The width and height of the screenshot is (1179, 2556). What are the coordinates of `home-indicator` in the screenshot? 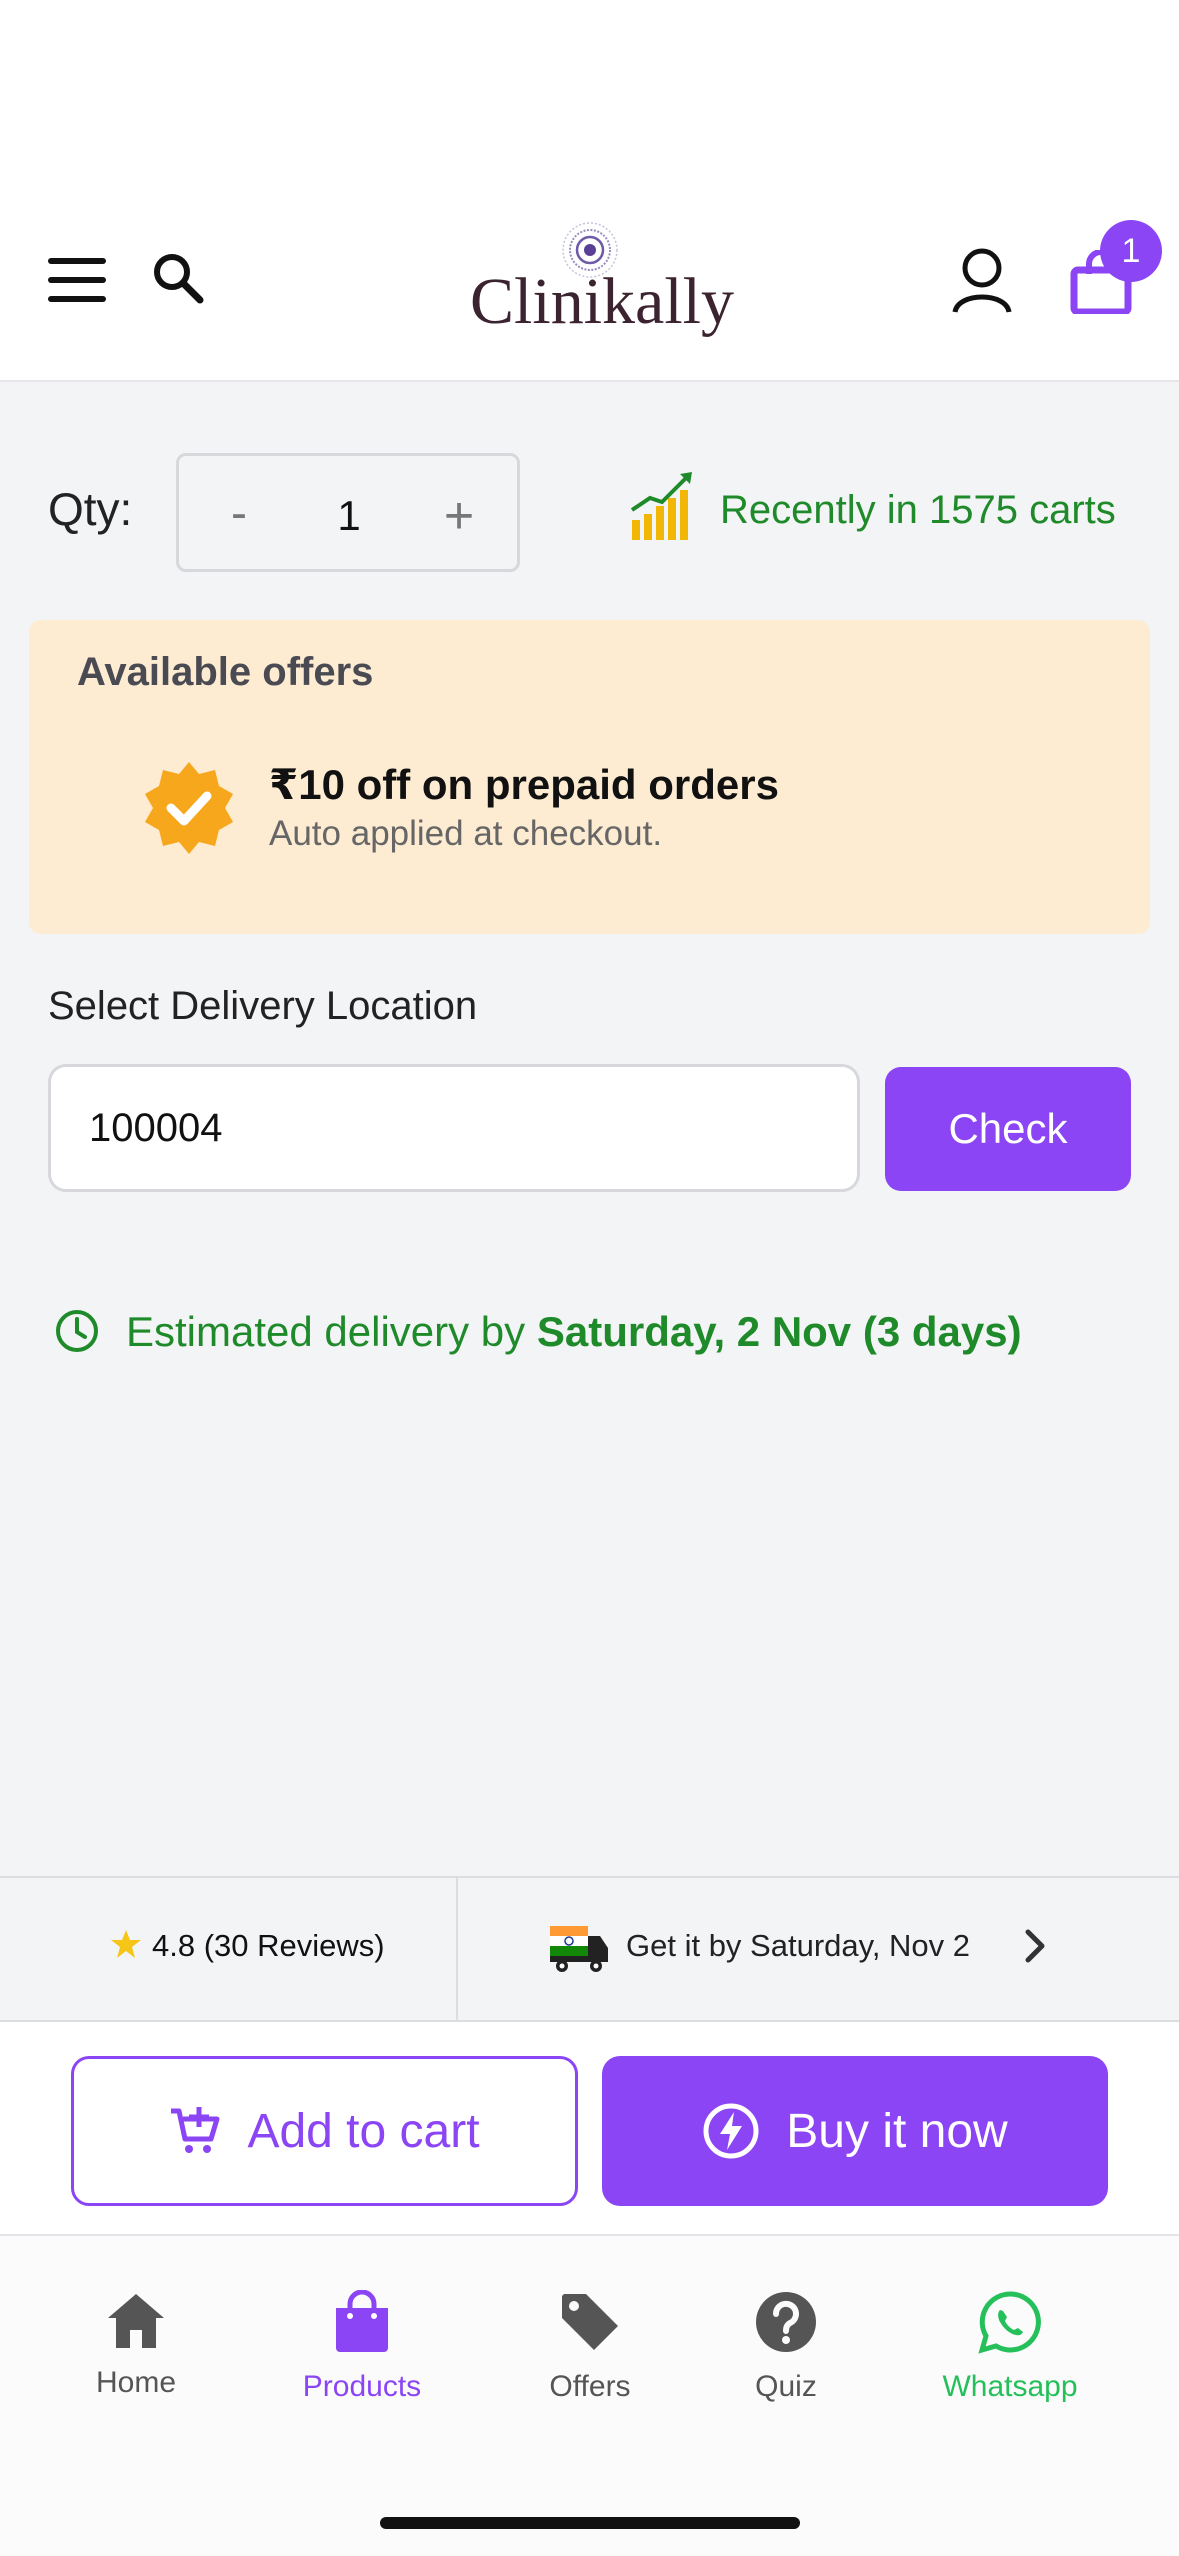 It's located at (590, 2523).